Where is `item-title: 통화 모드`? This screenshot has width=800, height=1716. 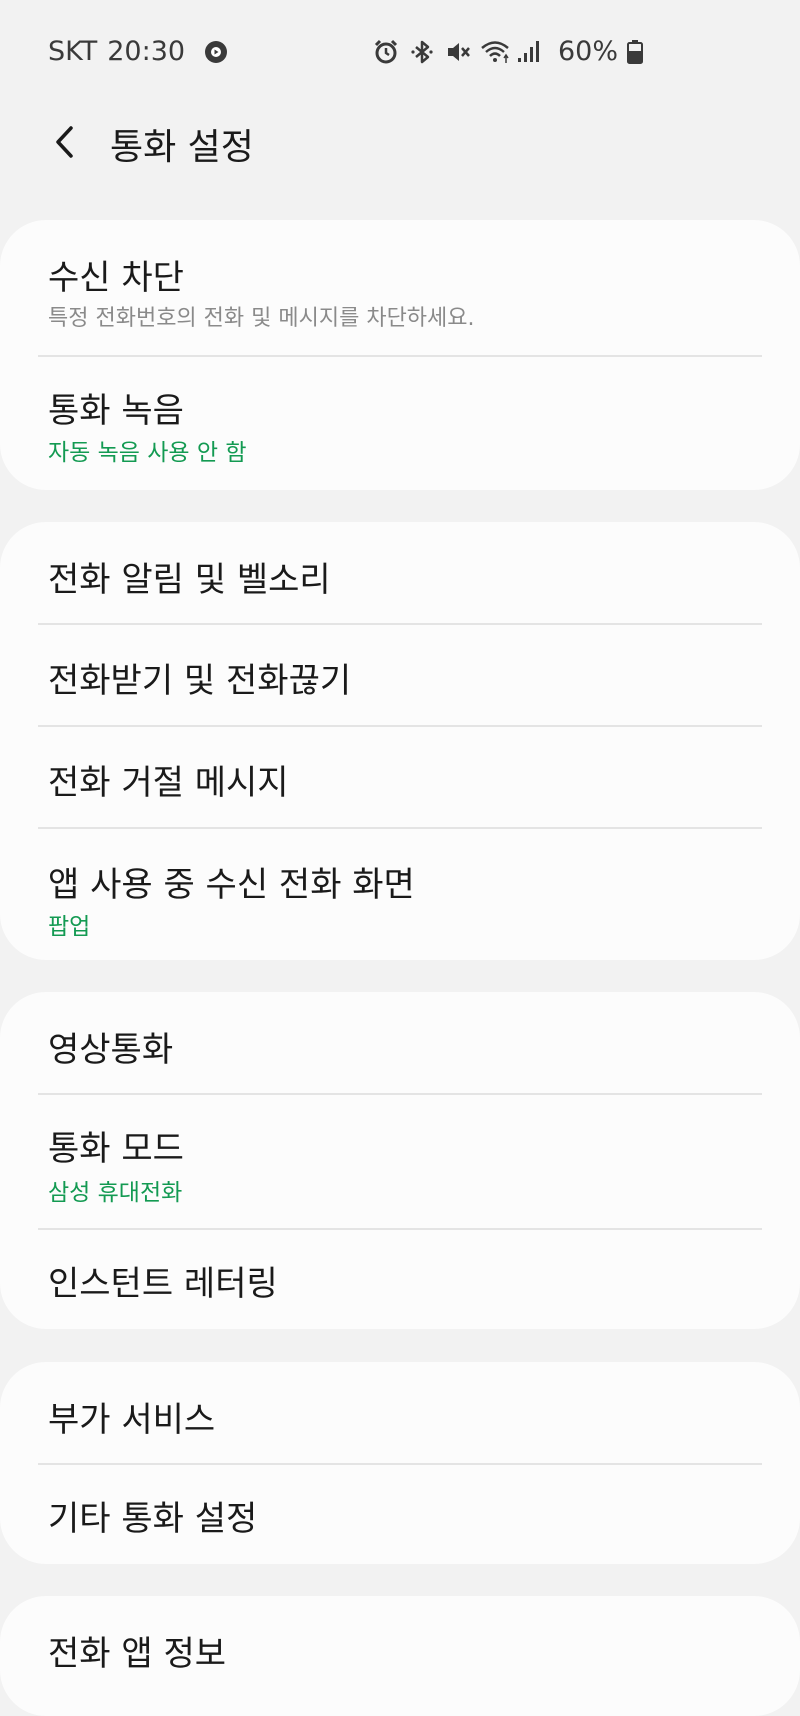 item-title: 통화 모드 is located at coordinates (116, 1149).